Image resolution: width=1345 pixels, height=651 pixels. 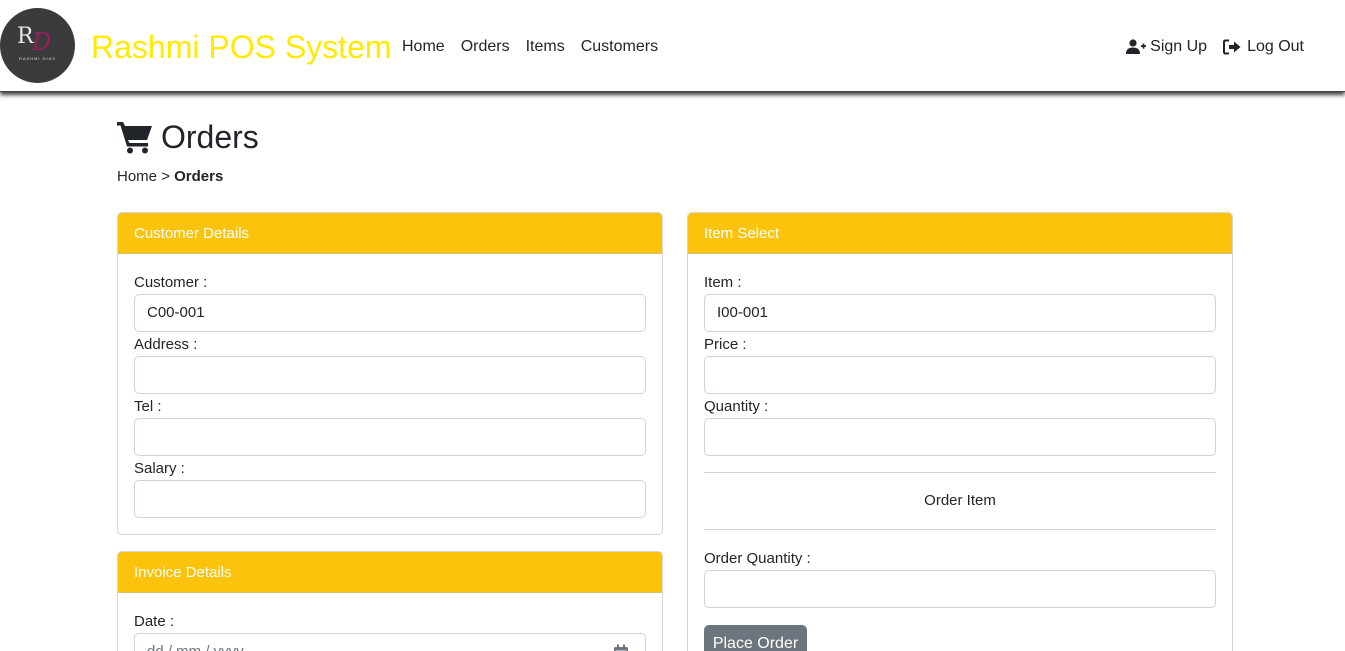 What do you see at coordinates (757, 558) in the screenshot?
I see `order-quantity-label: Order Quantity :` at bounding box center [757, 558].